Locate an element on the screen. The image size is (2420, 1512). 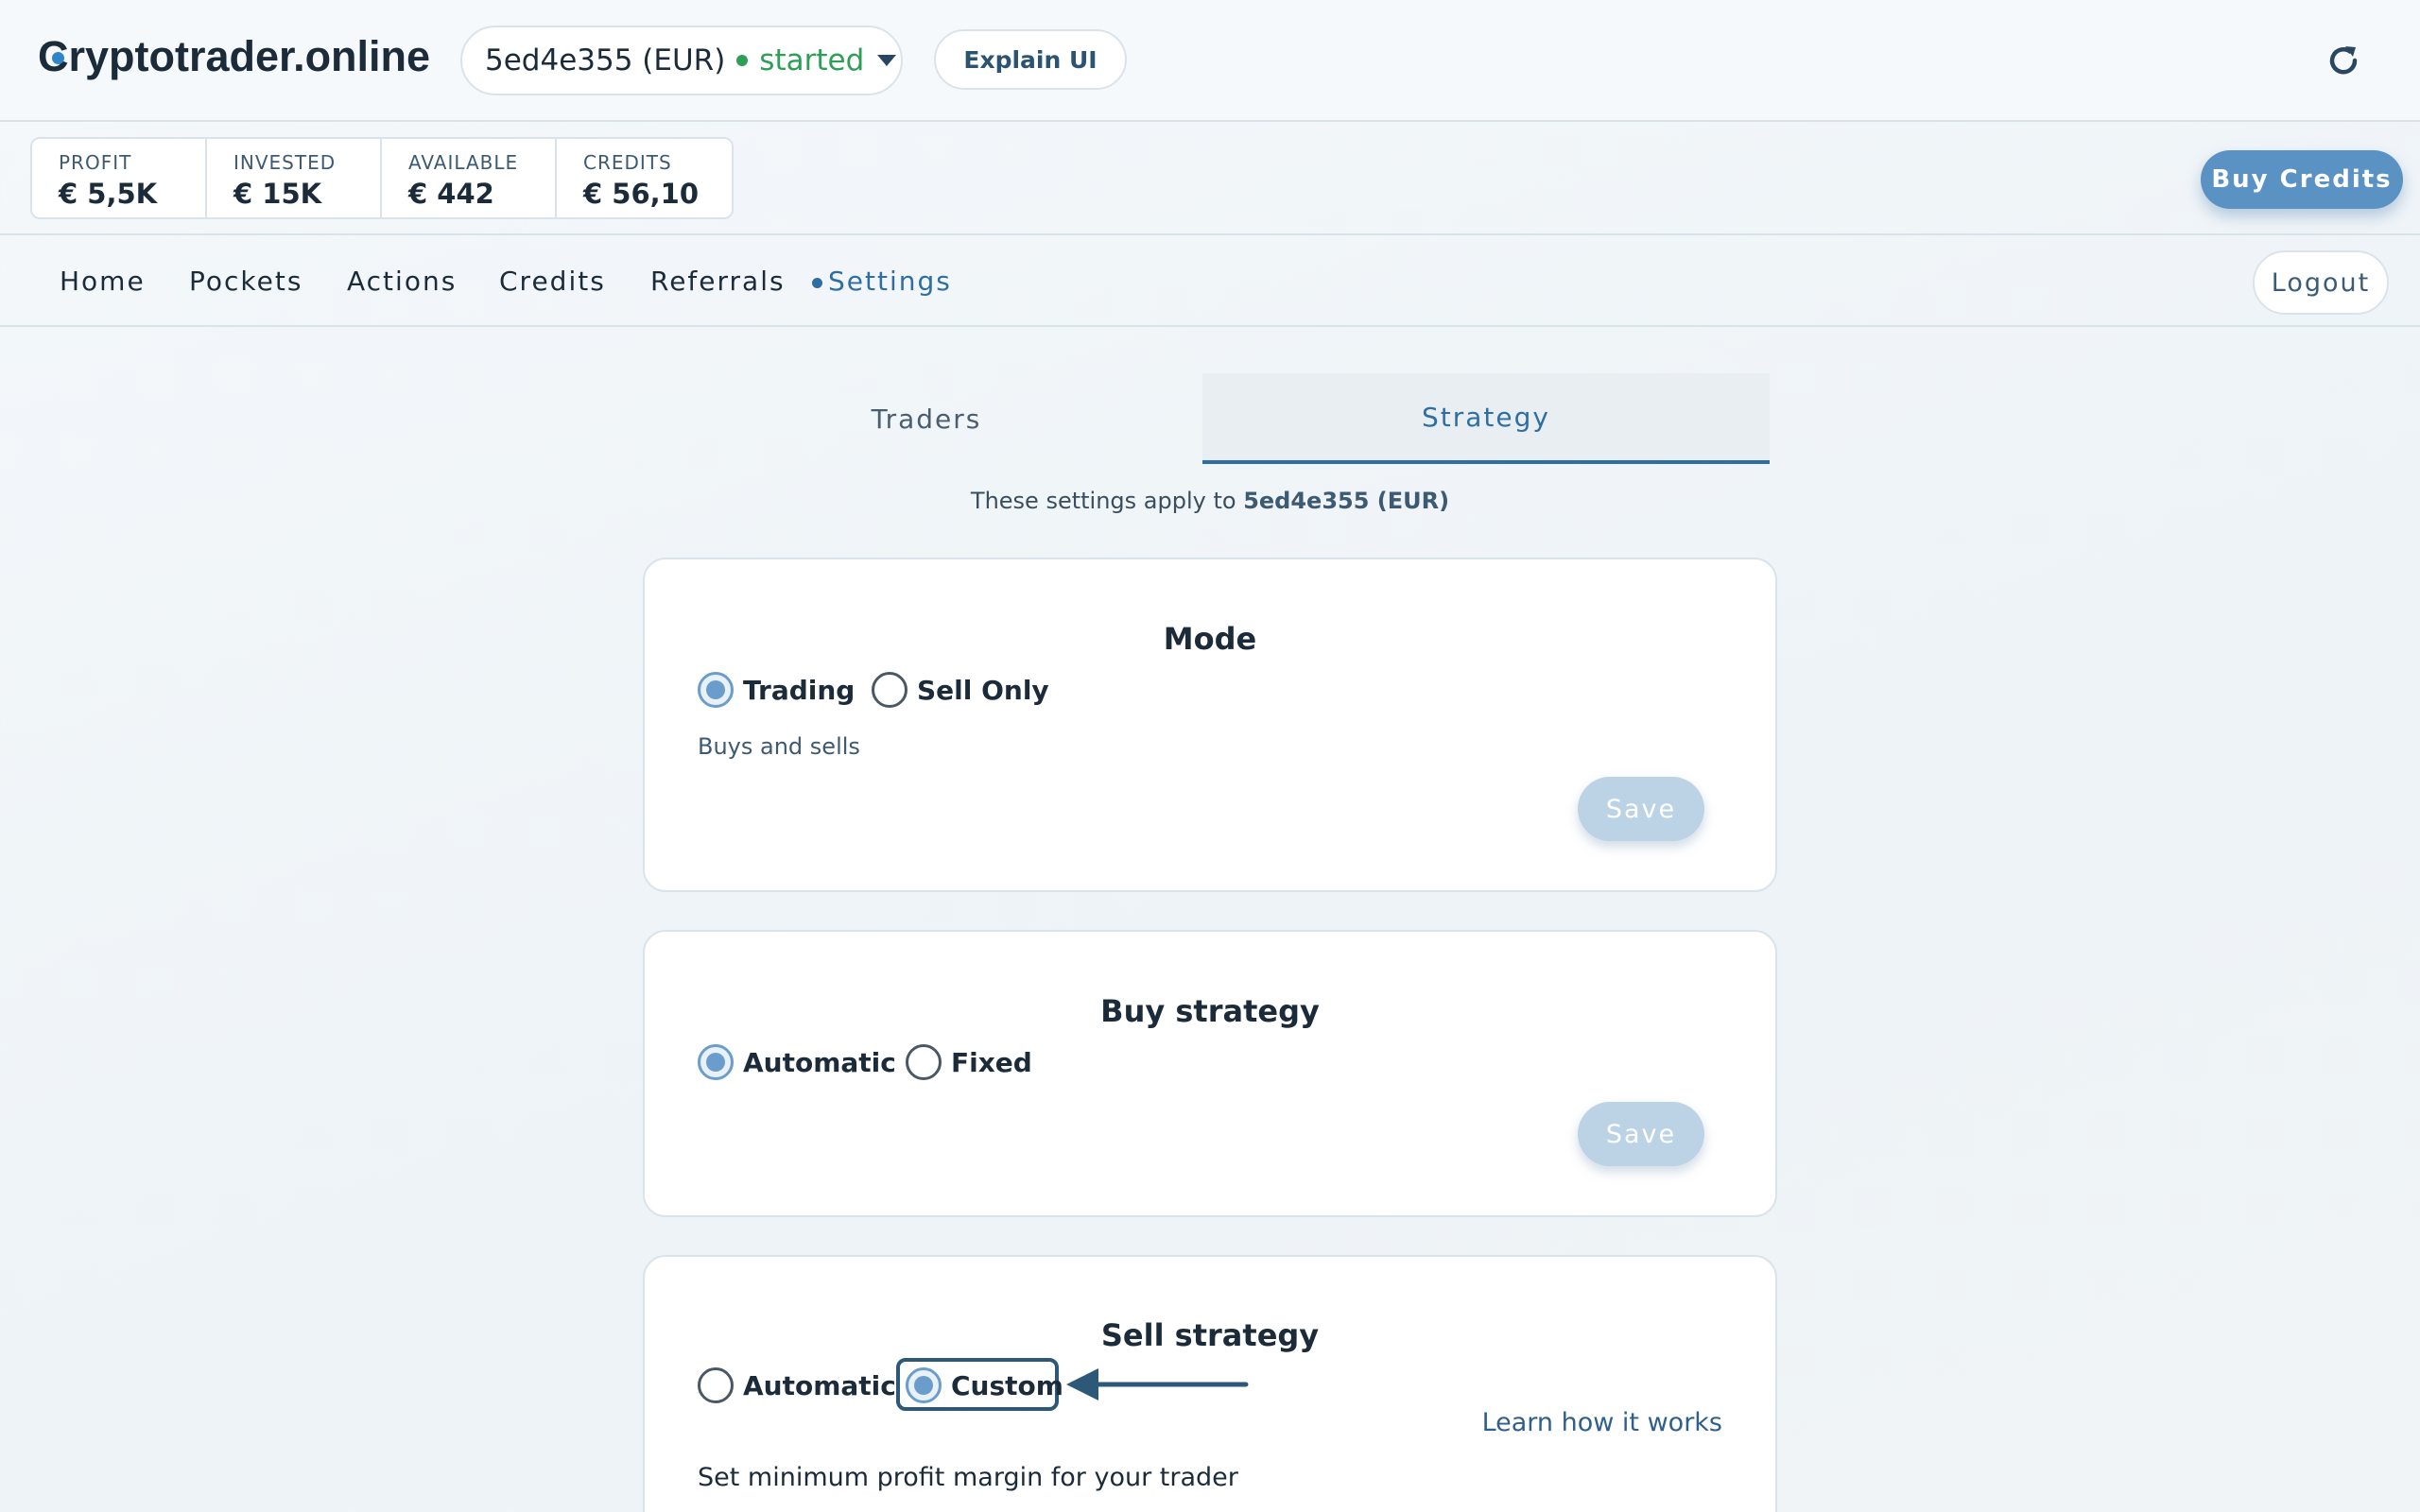
logout-button: Logout is located at coordinates (2321, 282).